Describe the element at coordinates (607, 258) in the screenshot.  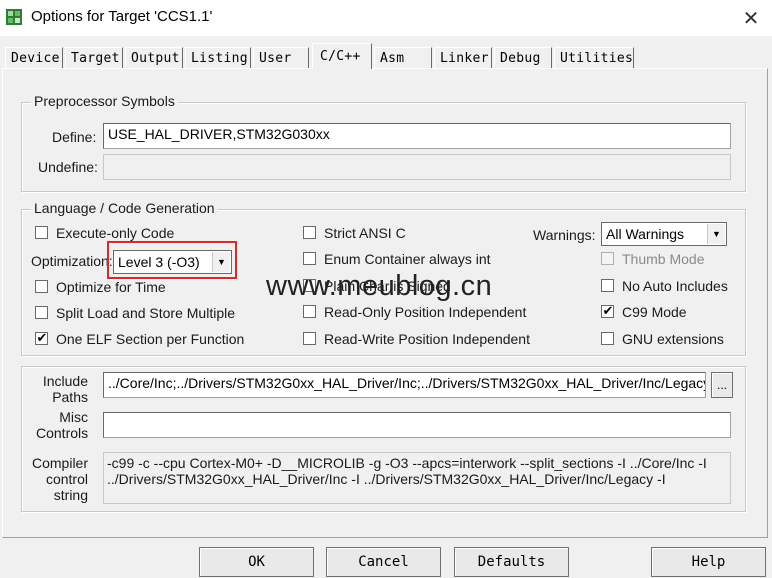
I see `thumb-mode-checkbox` at that location.